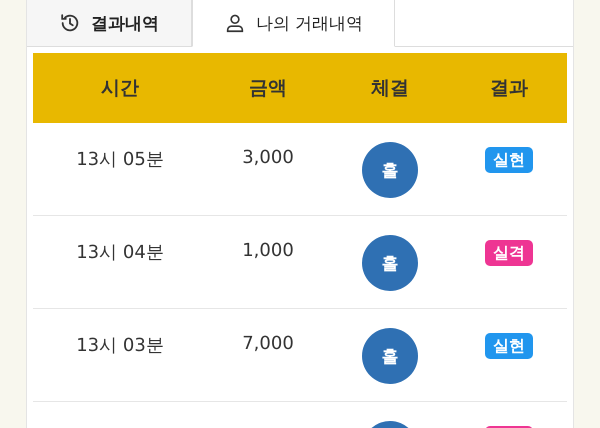 The height and width of the screenshot is (428, 600). Describe the element at coordinates (120, 88) in the screenshot. I see `column-header: 시간` at that location.